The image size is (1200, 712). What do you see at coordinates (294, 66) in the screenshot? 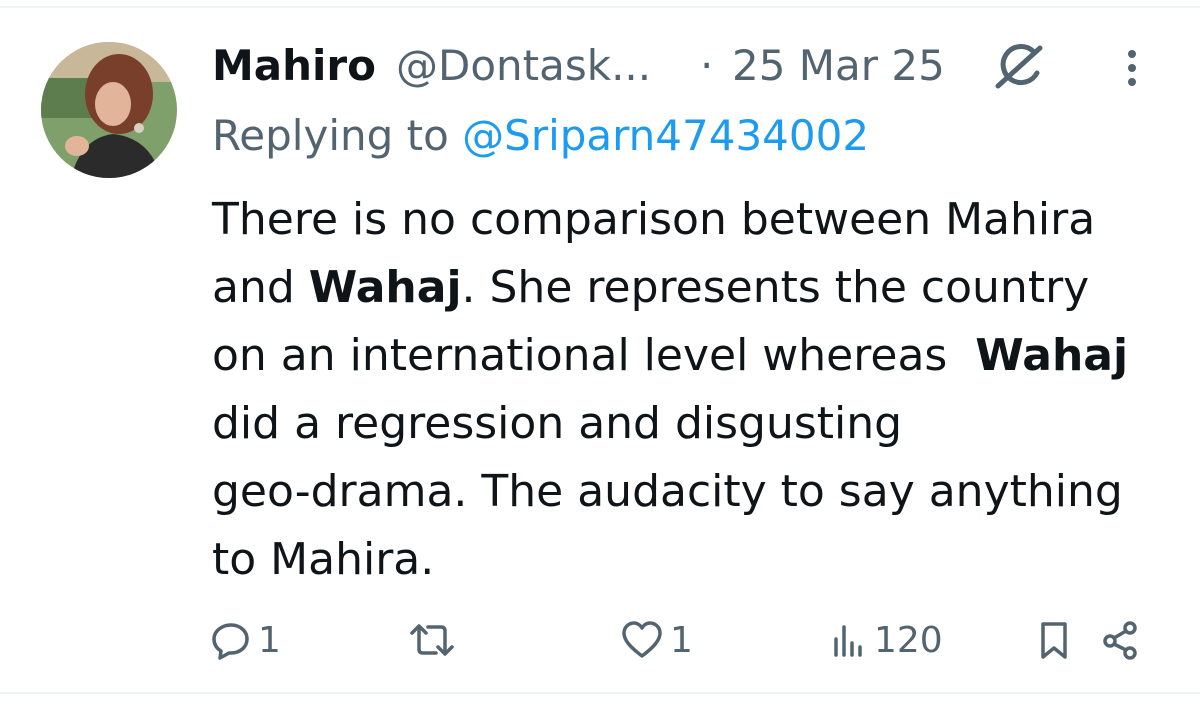
I see `author-name: Mahiro` at bounding box center [294, 66].